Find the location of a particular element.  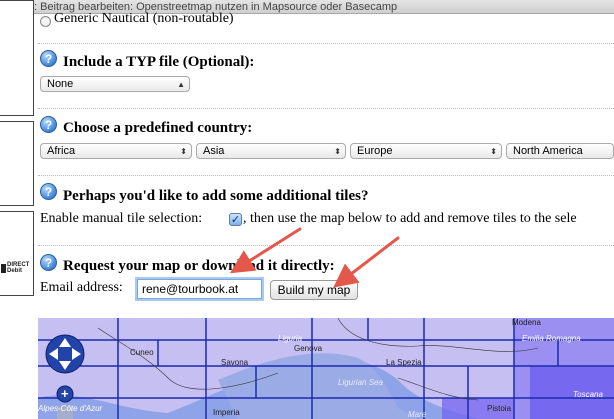

country-select-value: Africa is located at coordinates (61, 151).